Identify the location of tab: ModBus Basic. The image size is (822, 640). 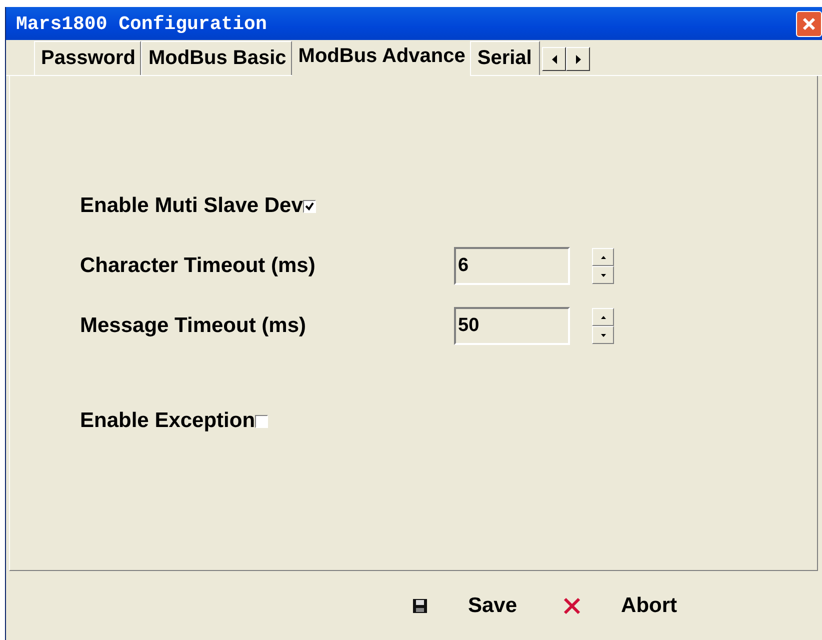
(216, 58).